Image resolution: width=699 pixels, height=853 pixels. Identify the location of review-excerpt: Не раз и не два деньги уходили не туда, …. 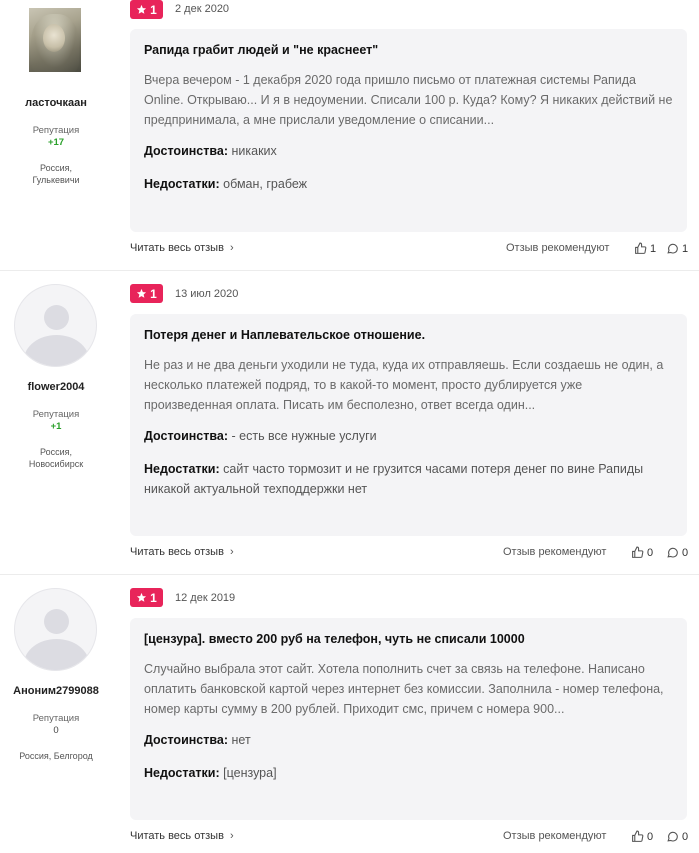
(404, 385).